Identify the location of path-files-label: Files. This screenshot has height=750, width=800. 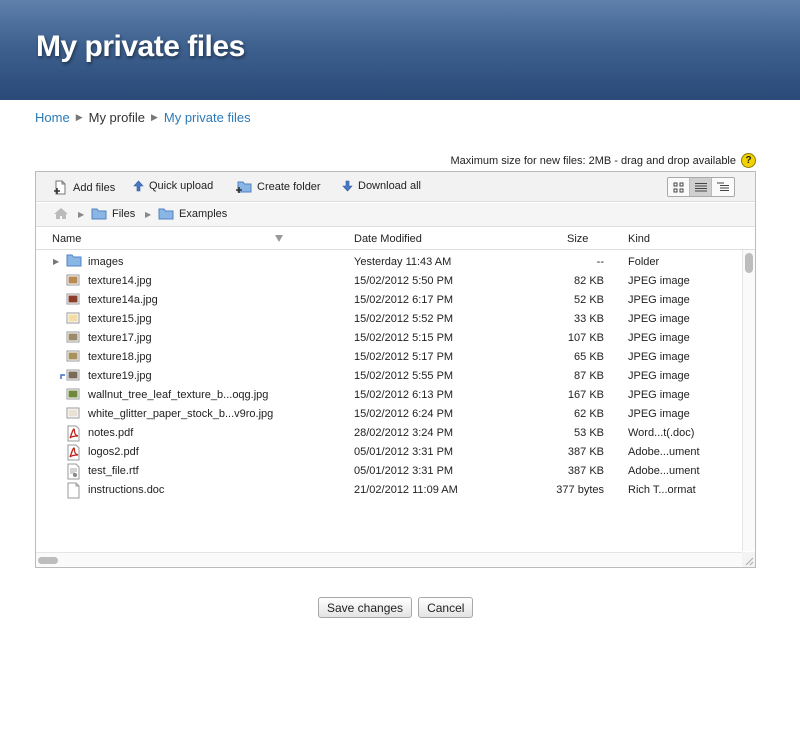
(124, 214).